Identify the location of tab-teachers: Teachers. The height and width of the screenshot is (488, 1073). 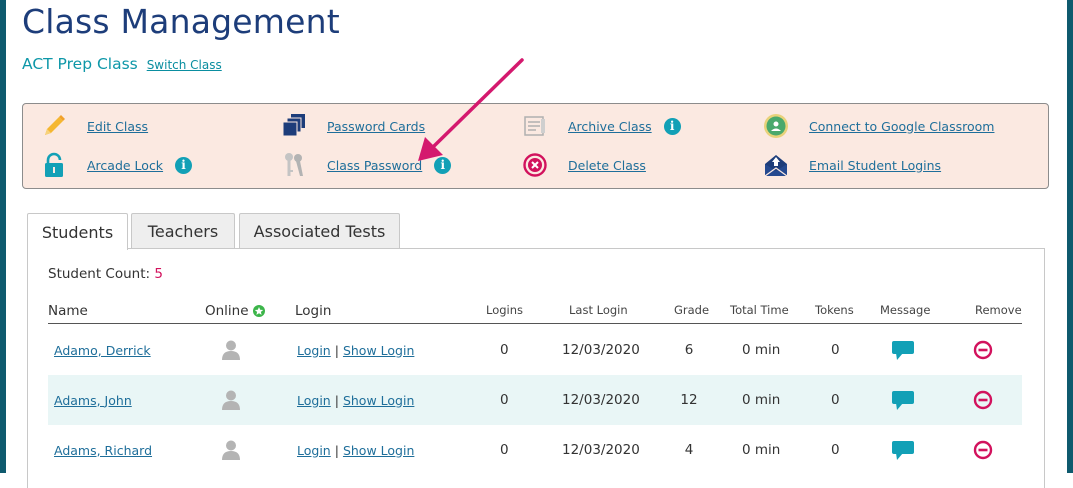
(183, 231).